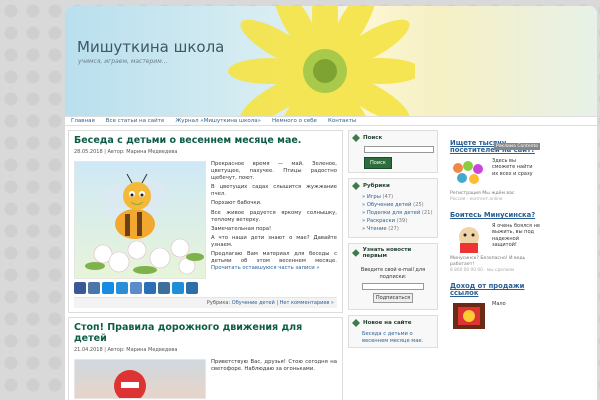 Image resolution: width=600 pixels, height=400 pixels. Describe the element at coordinates (205, 288) in the screenshot. I see `share-buttons` at that location.